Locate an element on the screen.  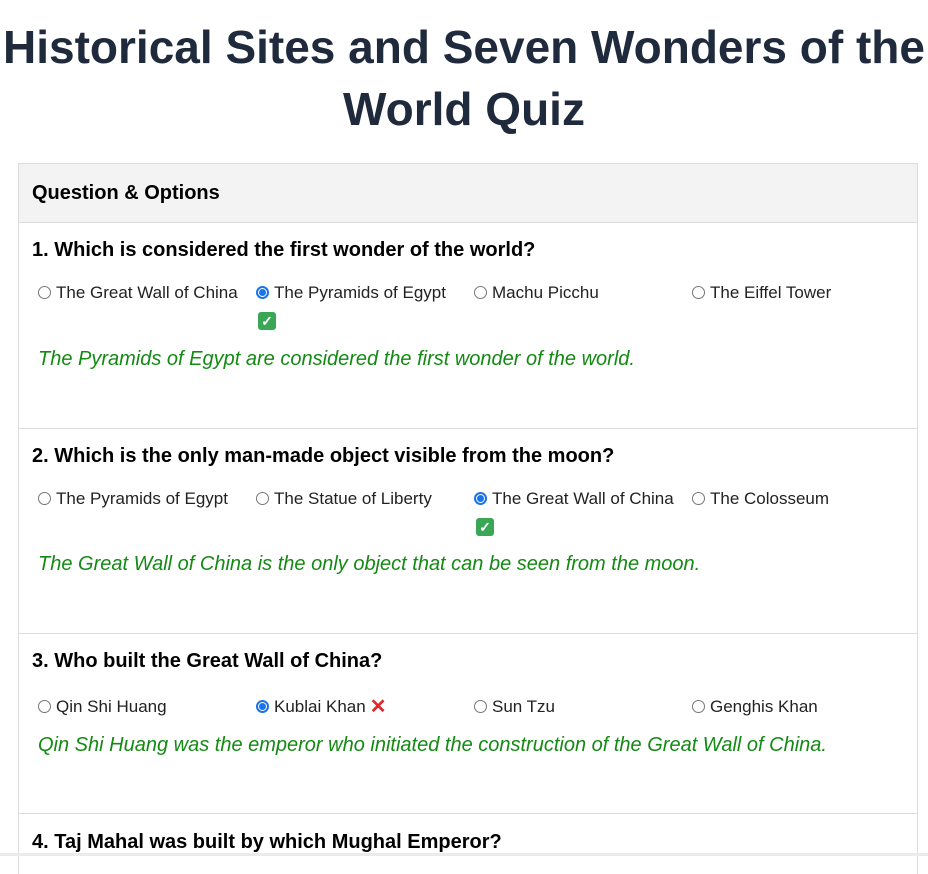
table-header: Question & Options is located at coordinates (468, 193).